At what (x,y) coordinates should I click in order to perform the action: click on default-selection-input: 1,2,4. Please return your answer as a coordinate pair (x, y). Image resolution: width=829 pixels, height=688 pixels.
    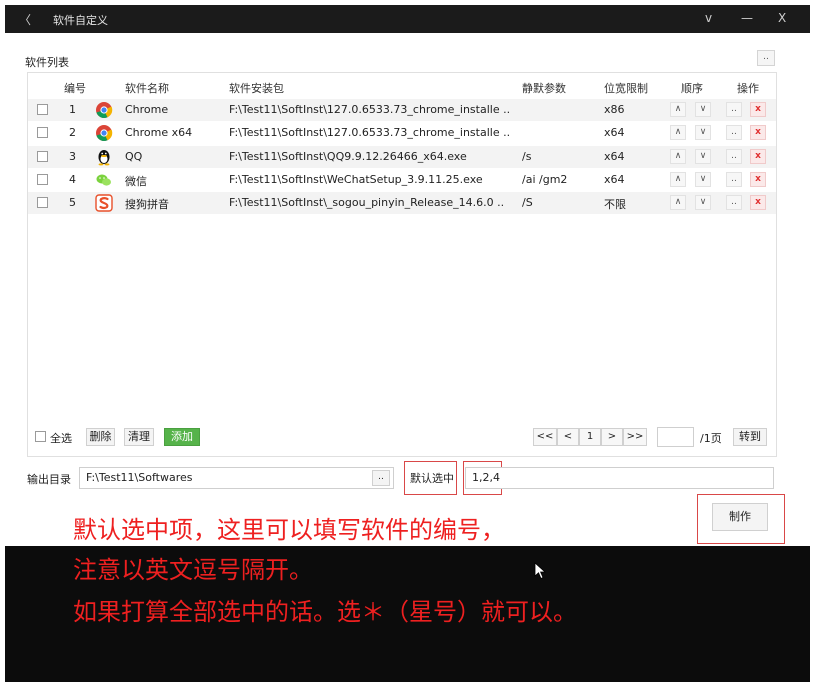
    Looking at the image, I should click on (619, 478).